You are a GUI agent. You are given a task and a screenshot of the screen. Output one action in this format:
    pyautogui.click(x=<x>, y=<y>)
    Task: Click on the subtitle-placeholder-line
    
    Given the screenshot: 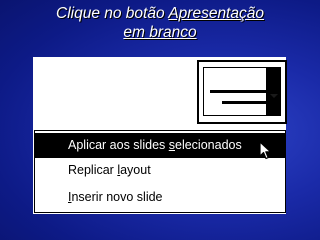 What is the action you would take?
    pyautogui.click(x=244, y=102)
    